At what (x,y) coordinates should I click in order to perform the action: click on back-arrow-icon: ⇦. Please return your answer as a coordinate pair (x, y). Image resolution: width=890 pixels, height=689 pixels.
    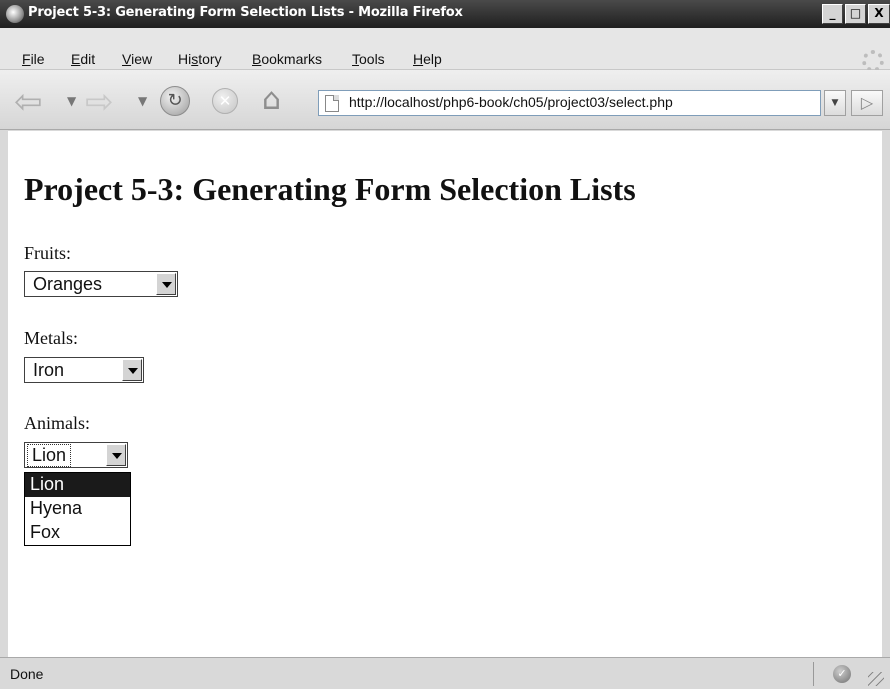
    Looking at the image, I should click on (28, 102).